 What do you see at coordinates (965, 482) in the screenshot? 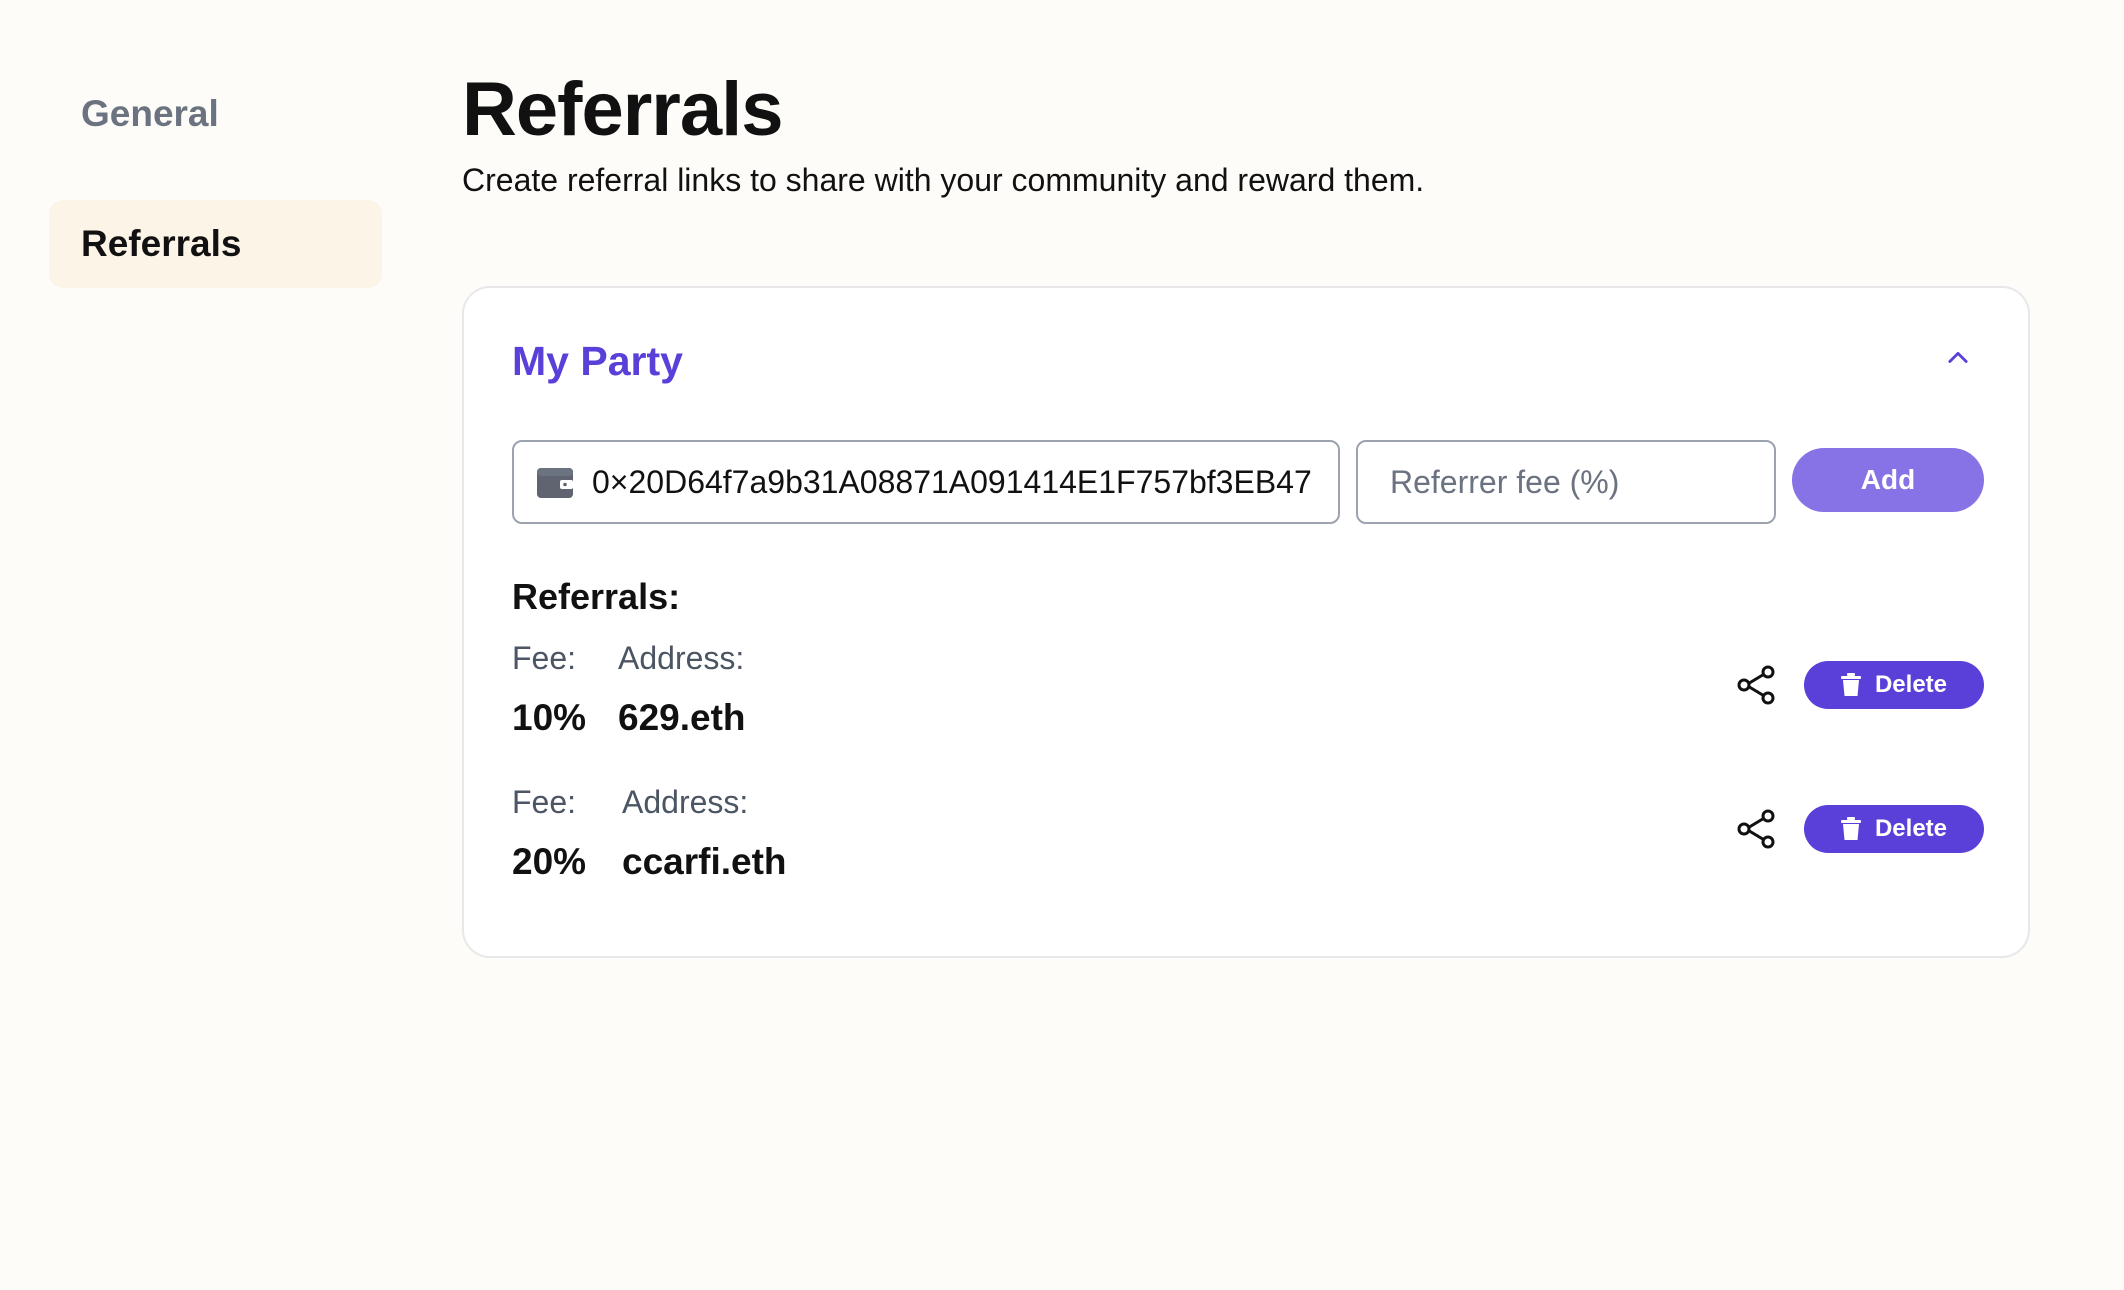
I see `wallet-address-input` at bounding box center [965, 482].